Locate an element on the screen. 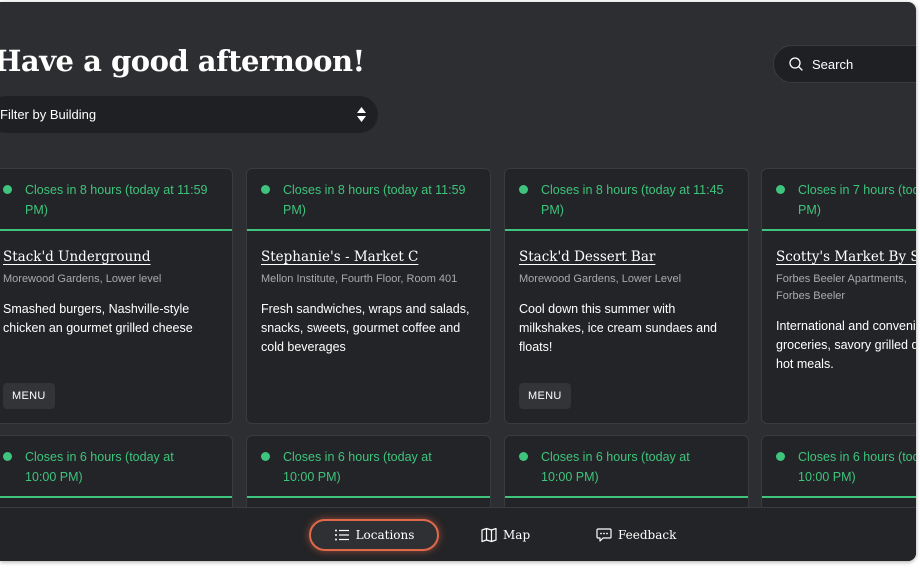 Image resolution: width=920 pixels, height=571 pixels. status-text: Closes in 8 hours (today at 11:45 PM) is located at coordinates (632, 200).